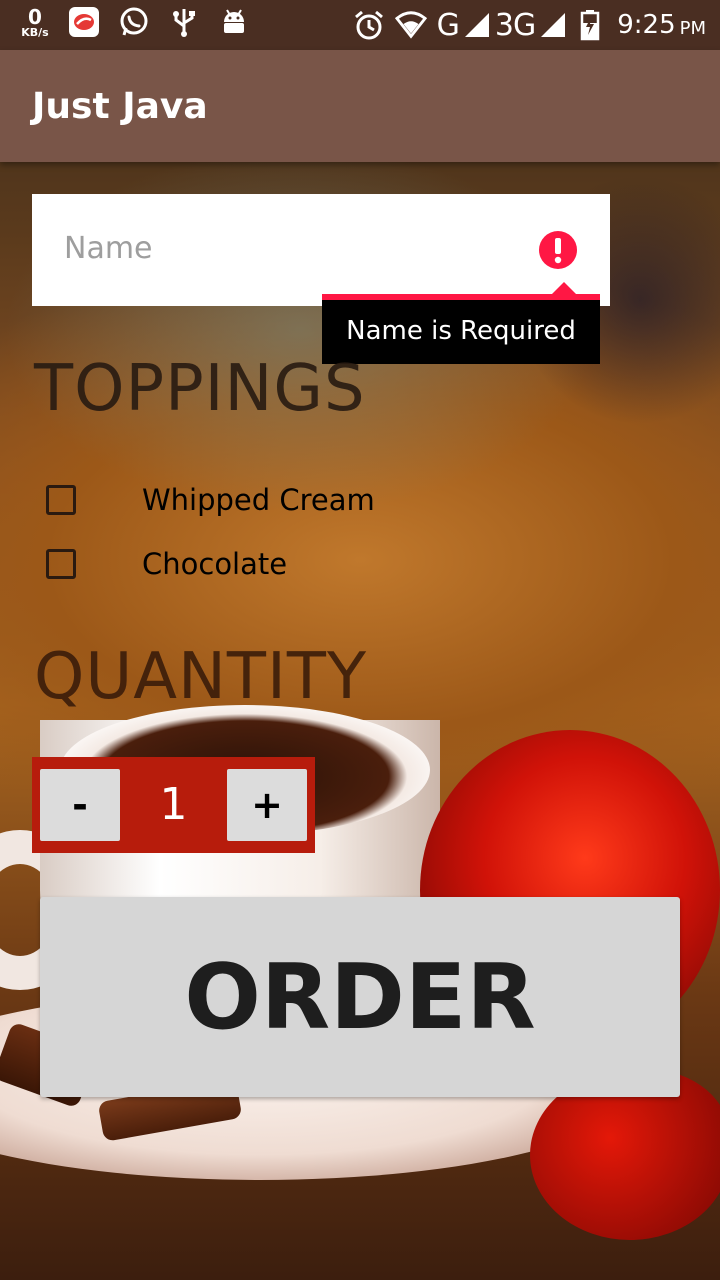  I want to click on app-title: Just Java, so click(120, 106).